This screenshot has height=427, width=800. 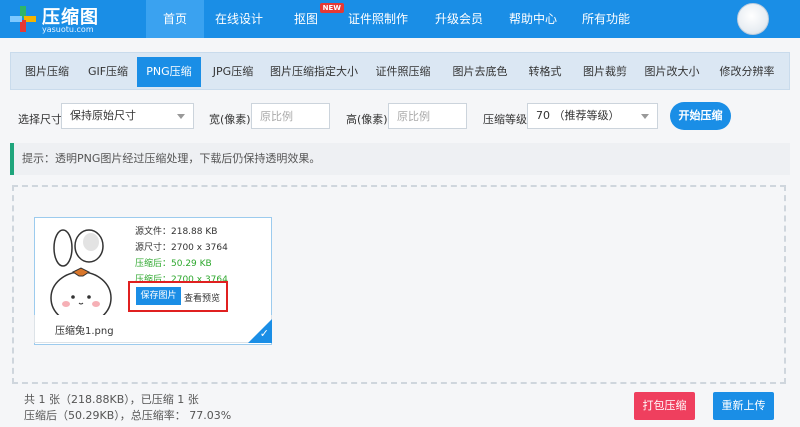 I want to click on highlight-box, so click(x=178, y=296).